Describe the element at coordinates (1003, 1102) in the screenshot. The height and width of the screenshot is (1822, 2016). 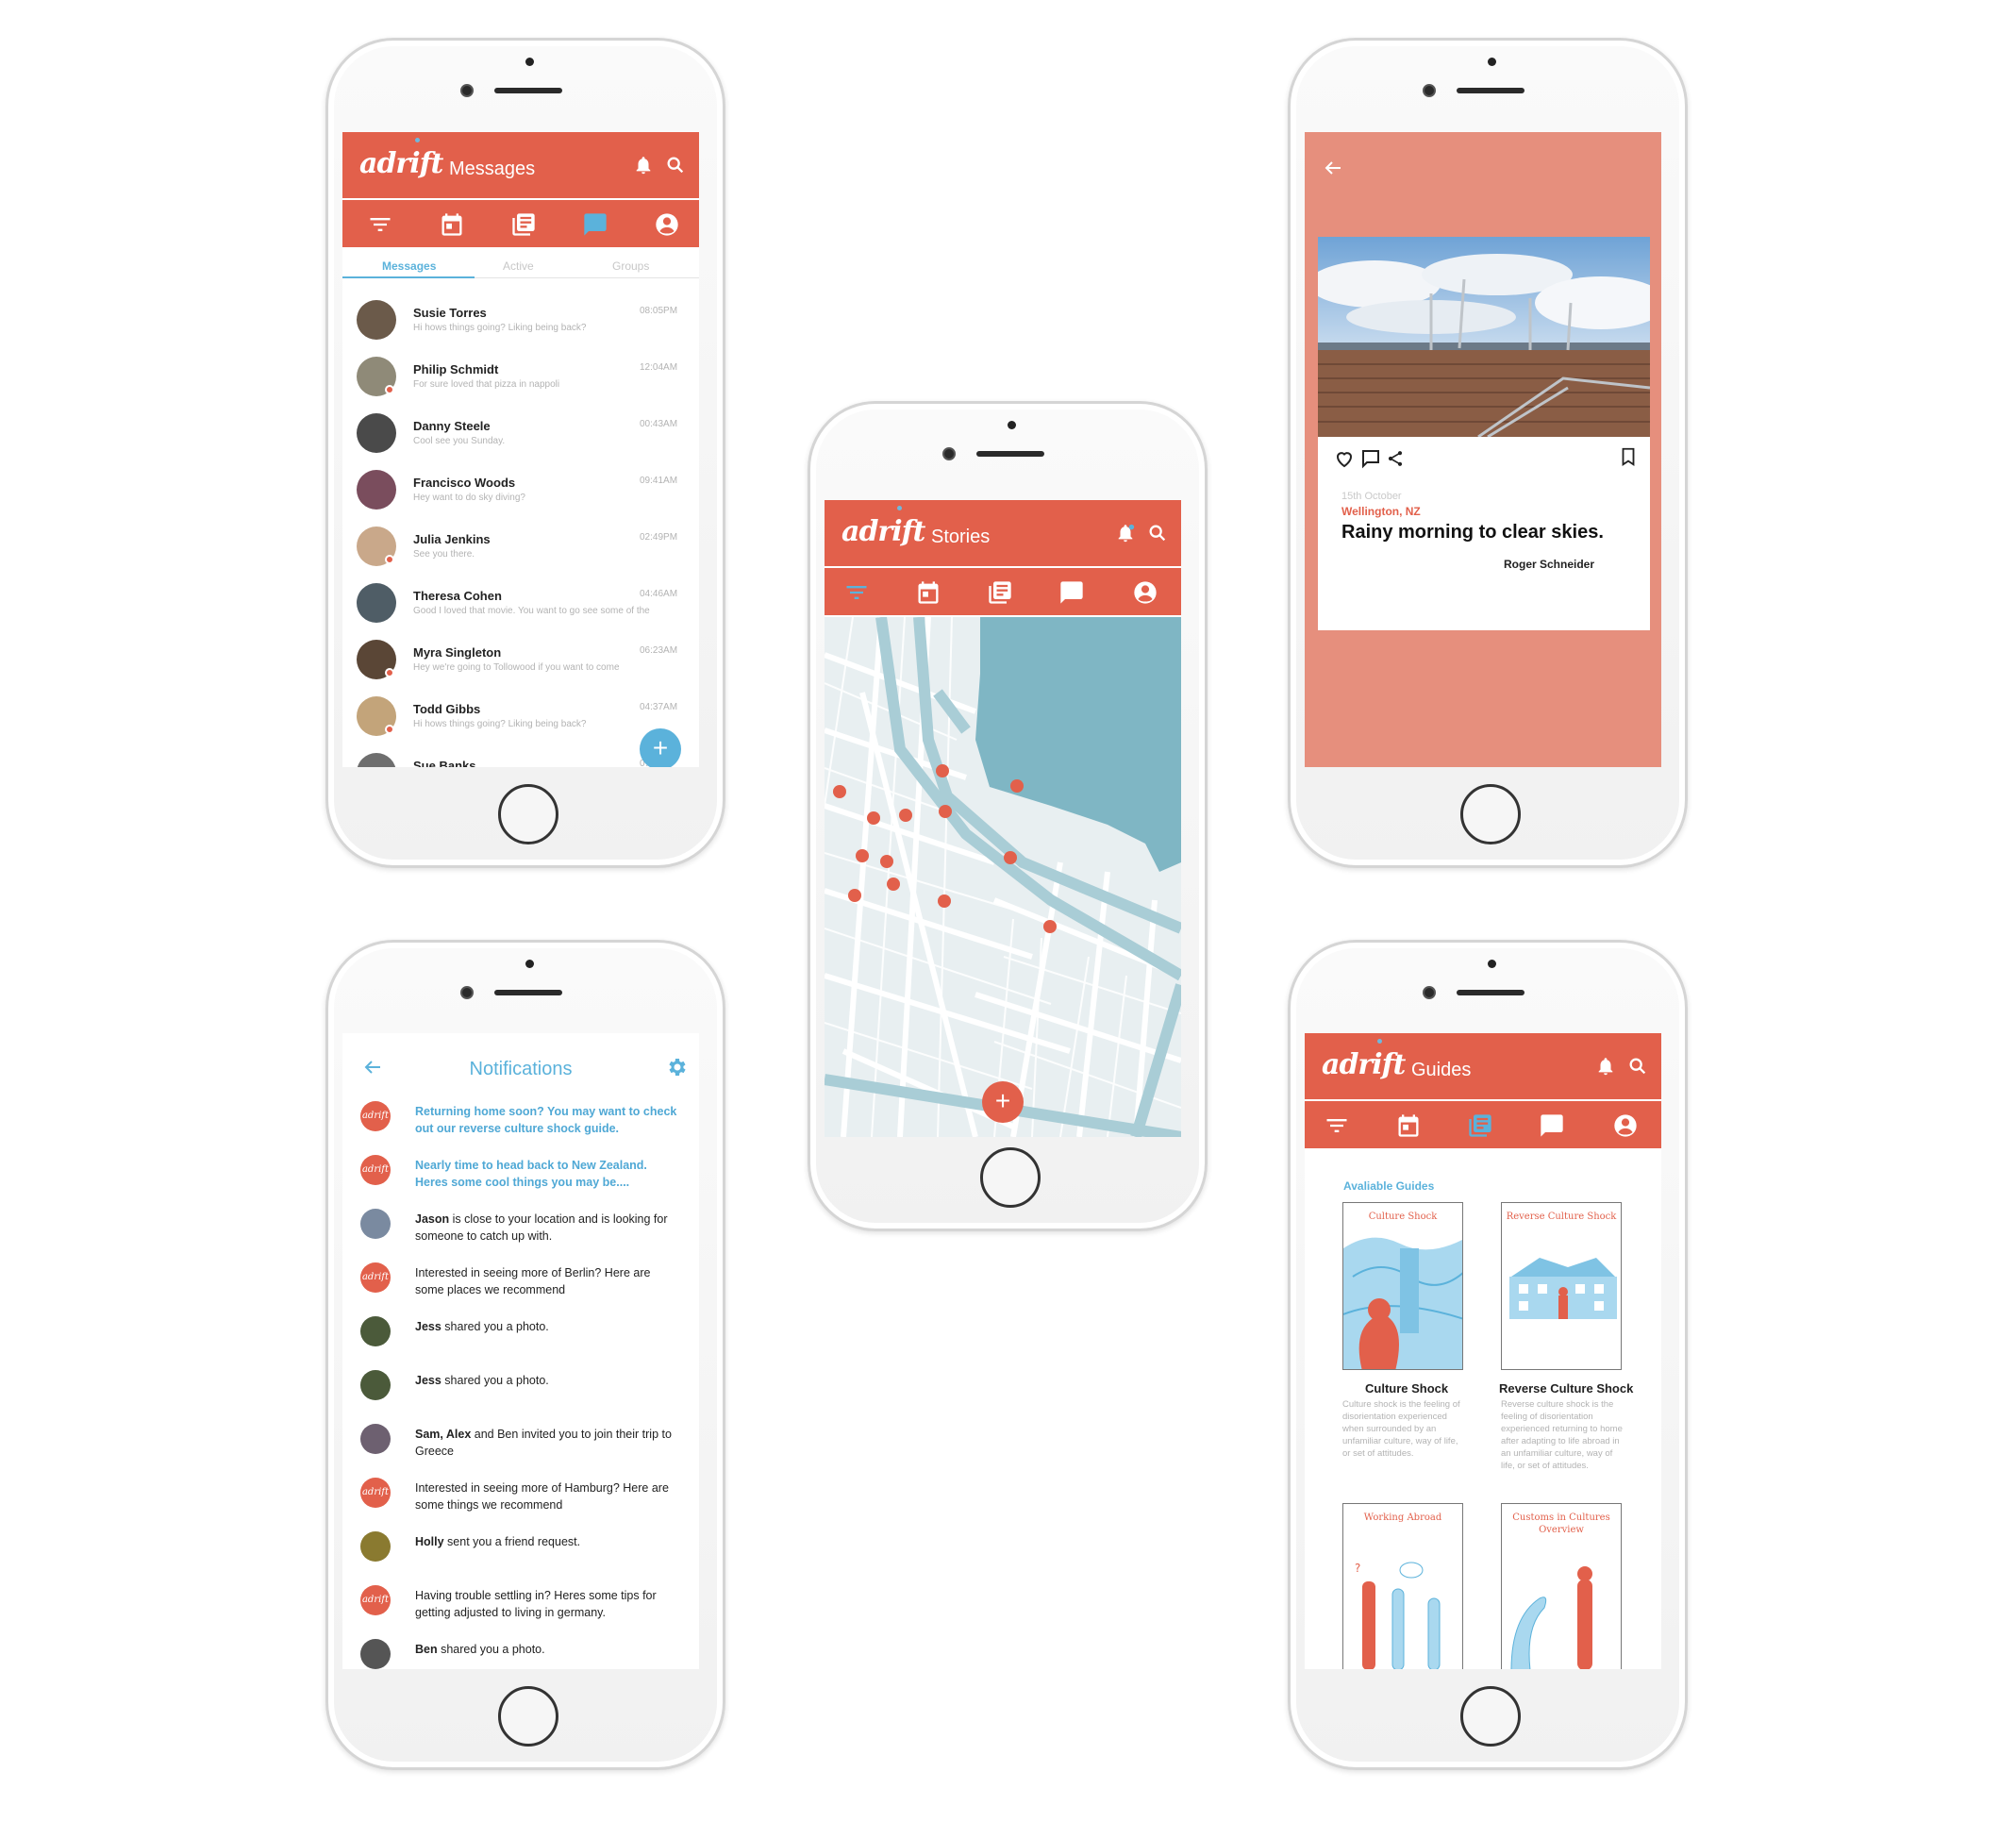
I see `add-story-button: +` at that location.